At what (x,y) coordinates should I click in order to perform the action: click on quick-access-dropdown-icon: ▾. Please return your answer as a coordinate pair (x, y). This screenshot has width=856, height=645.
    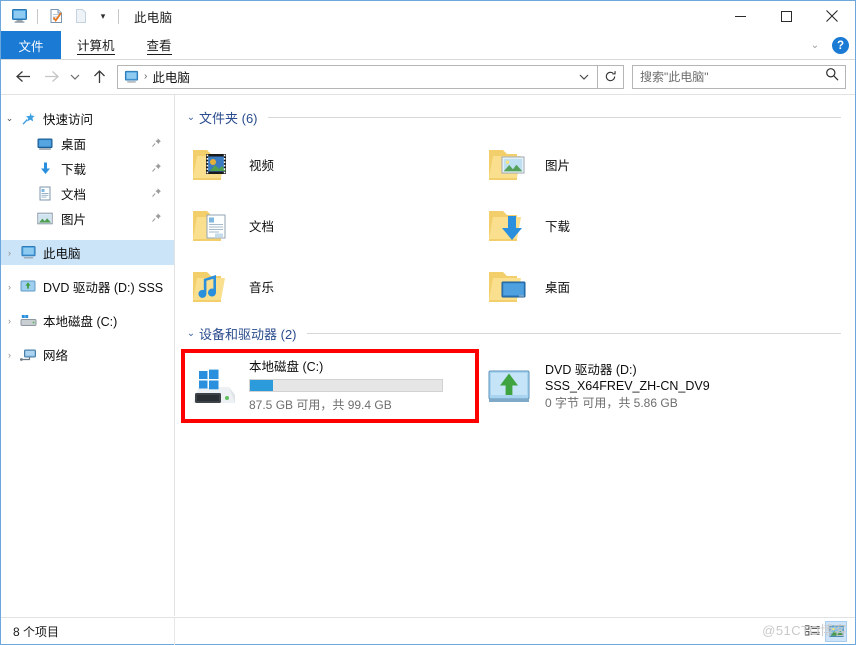
    Looking at the image, I should click on (103, 16).